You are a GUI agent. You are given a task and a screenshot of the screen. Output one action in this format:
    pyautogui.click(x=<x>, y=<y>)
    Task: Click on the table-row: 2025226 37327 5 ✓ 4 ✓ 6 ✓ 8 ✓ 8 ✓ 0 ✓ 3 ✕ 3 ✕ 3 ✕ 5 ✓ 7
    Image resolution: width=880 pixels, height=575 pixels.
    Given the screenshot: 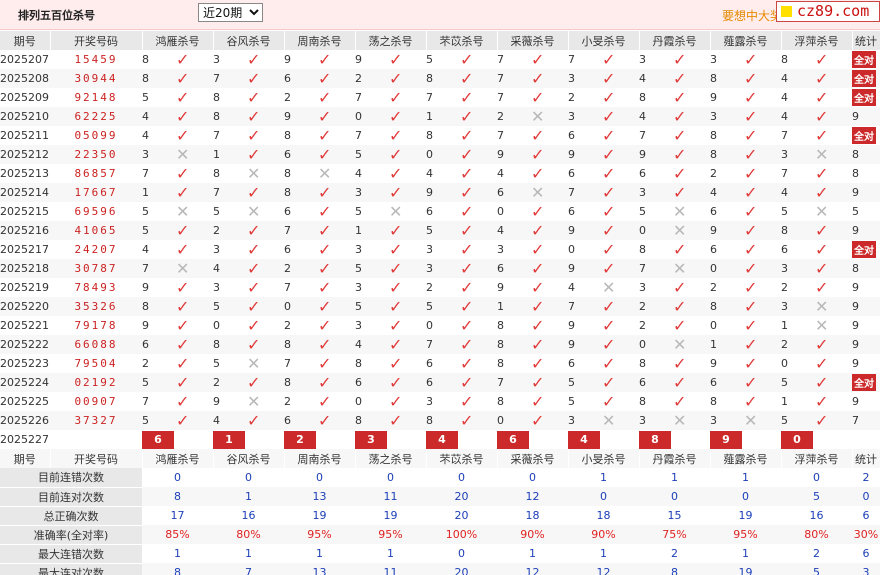 What is the action you would take?
    pyautogui.click(x=440, y=420)
    